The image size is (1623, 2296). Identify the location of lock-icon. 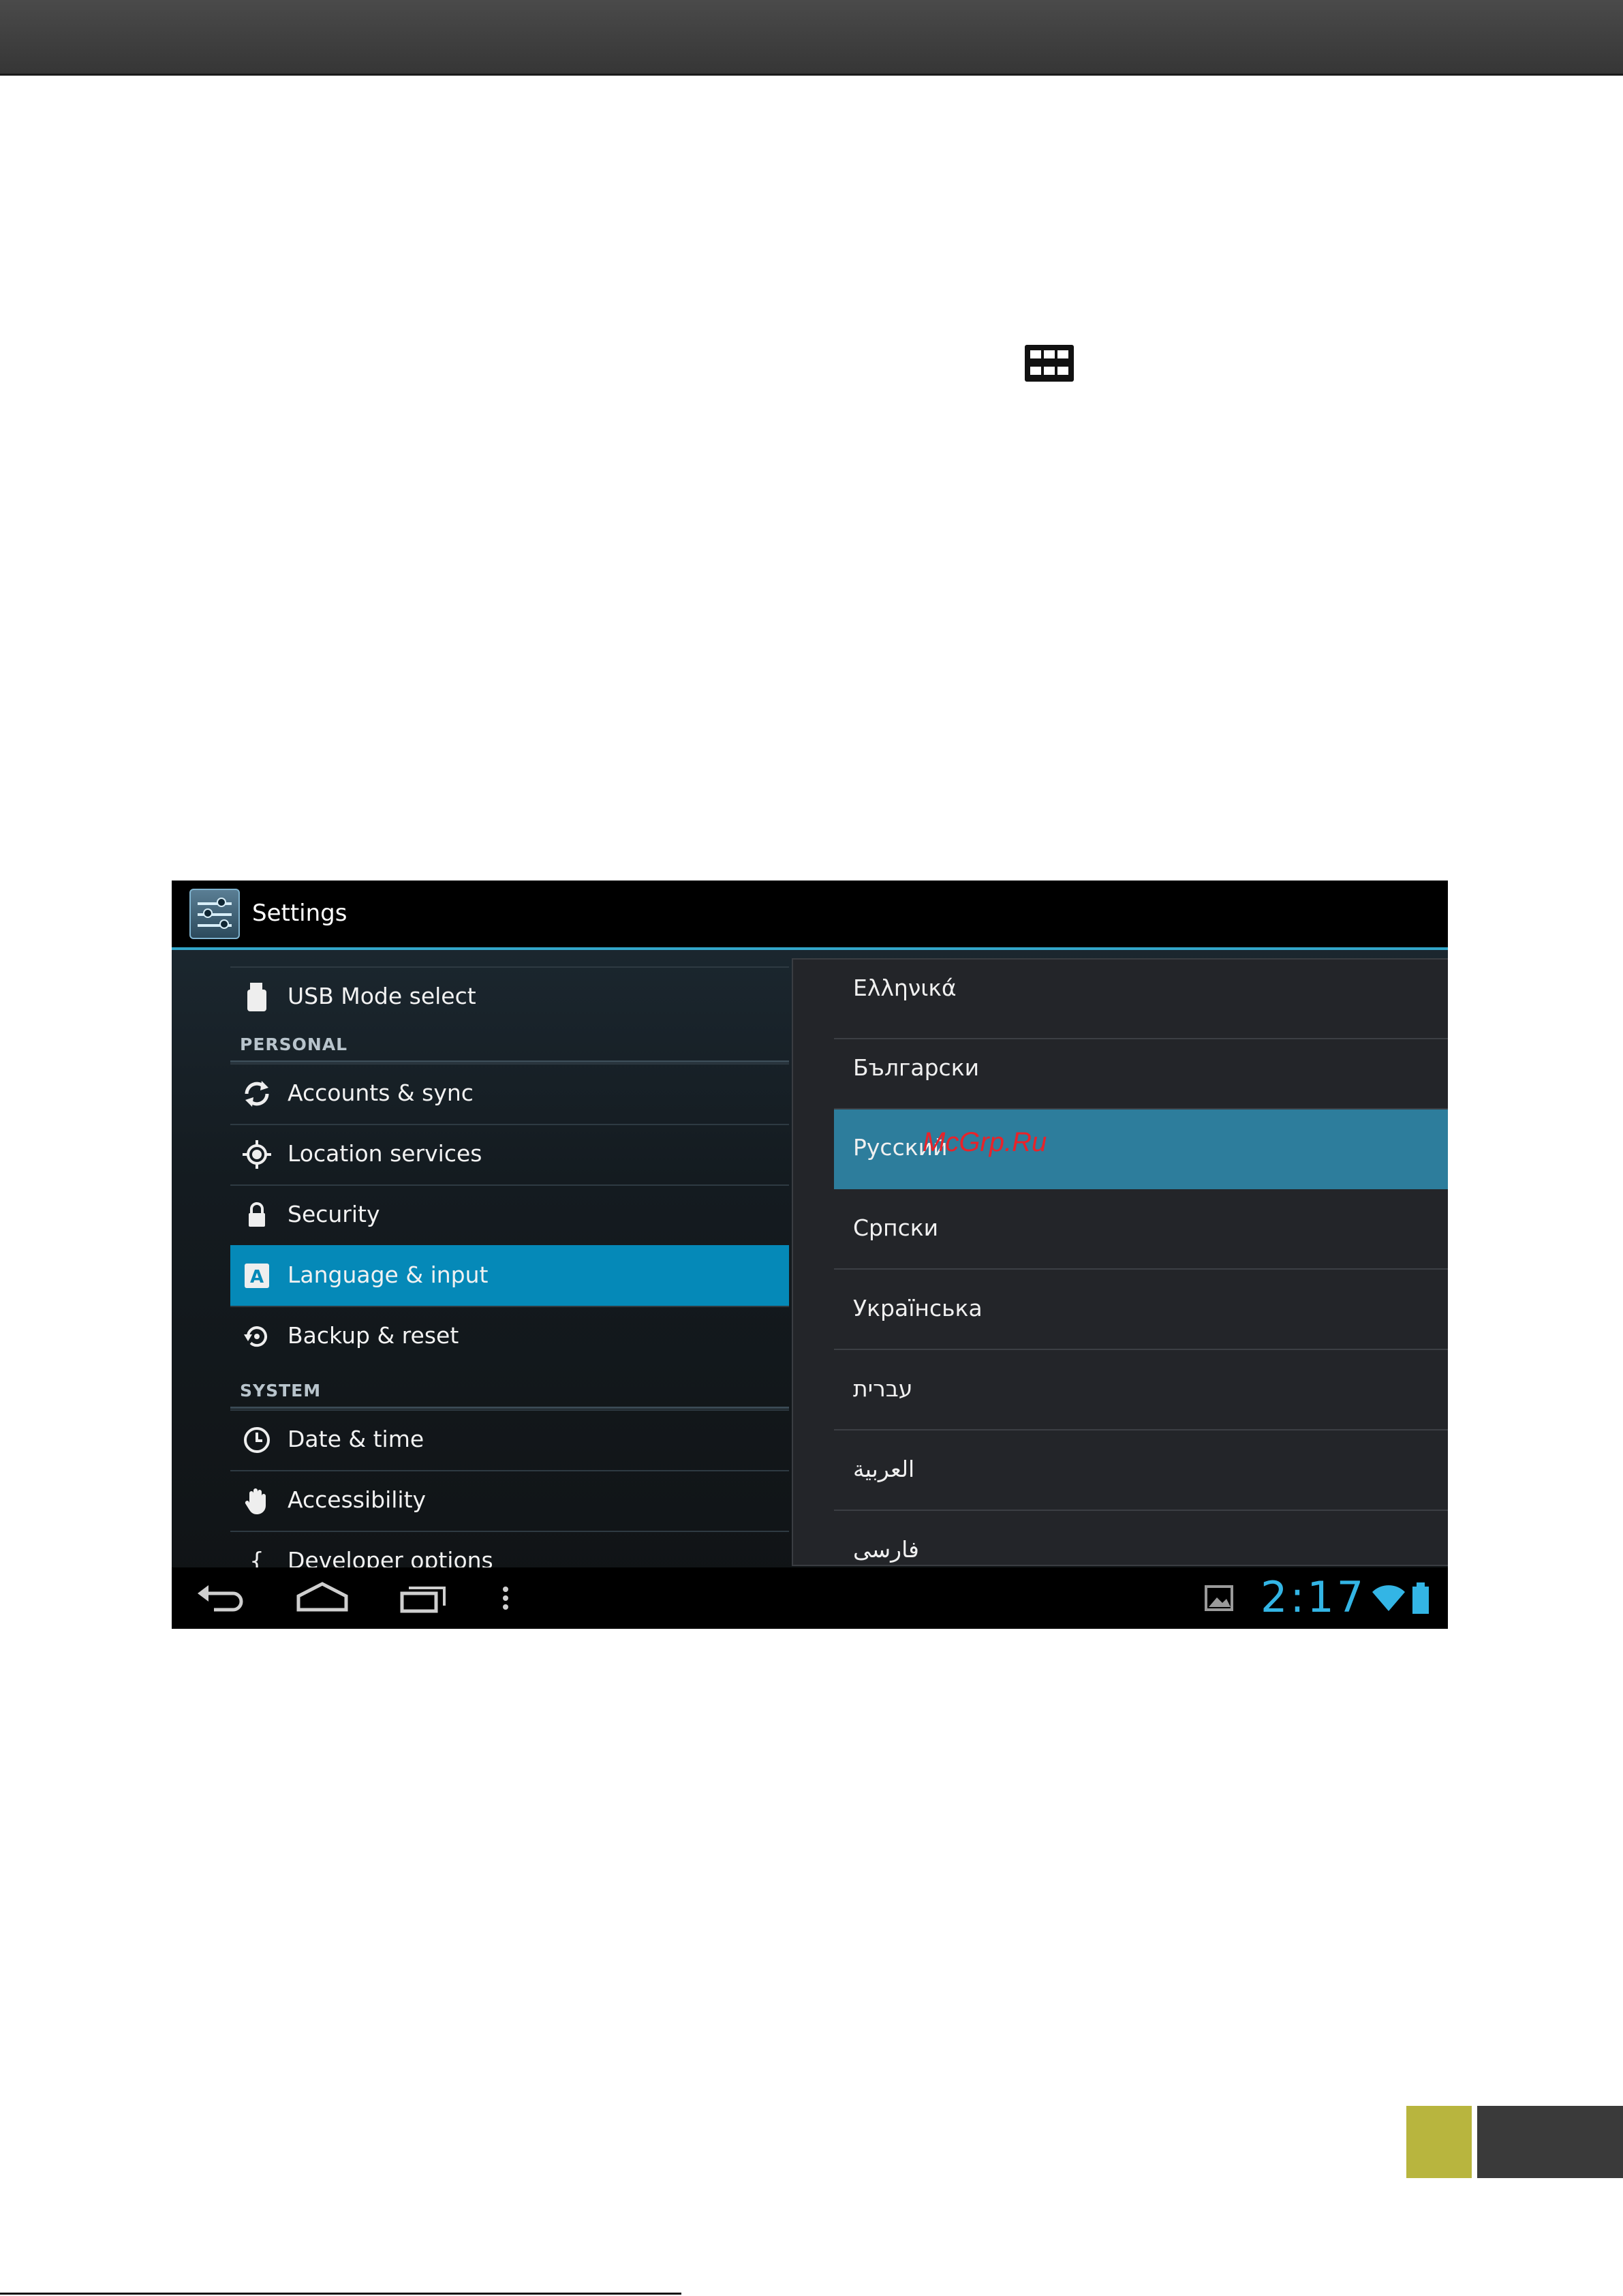
(257, 1215).